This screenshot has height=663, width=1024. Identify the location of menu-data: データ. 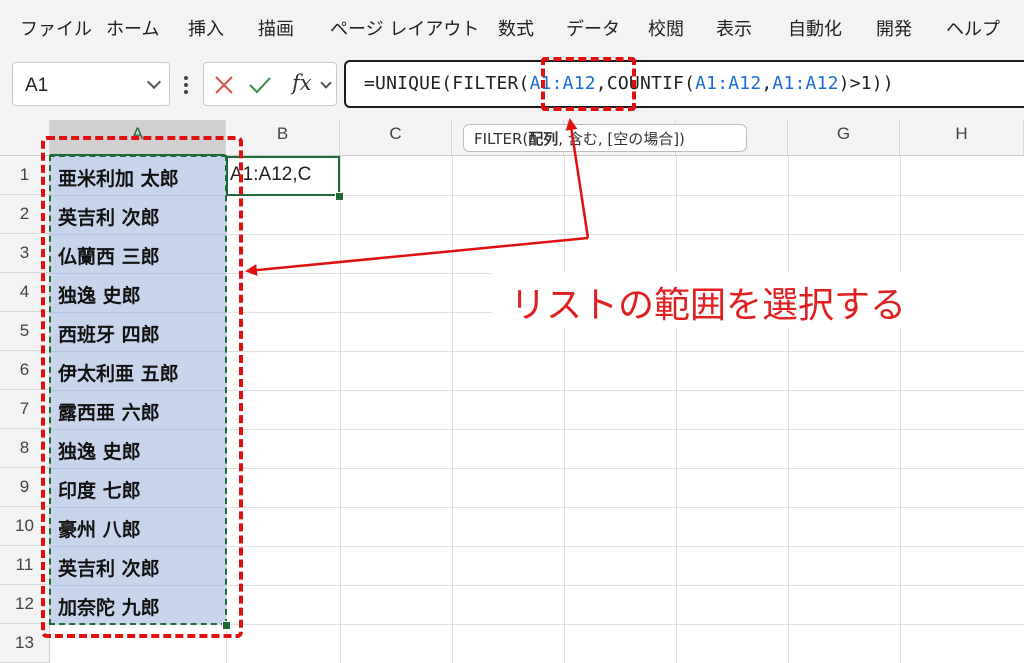
(593, 28).